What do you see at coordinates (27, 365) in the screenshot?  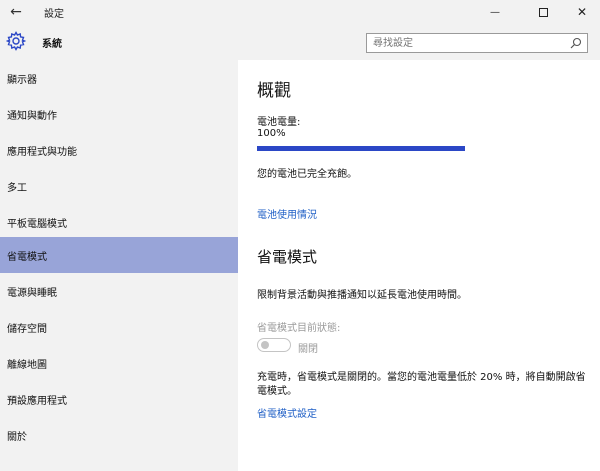 I see `sidebar-item-label: 離線地圖` at bounding box center [27, 365].